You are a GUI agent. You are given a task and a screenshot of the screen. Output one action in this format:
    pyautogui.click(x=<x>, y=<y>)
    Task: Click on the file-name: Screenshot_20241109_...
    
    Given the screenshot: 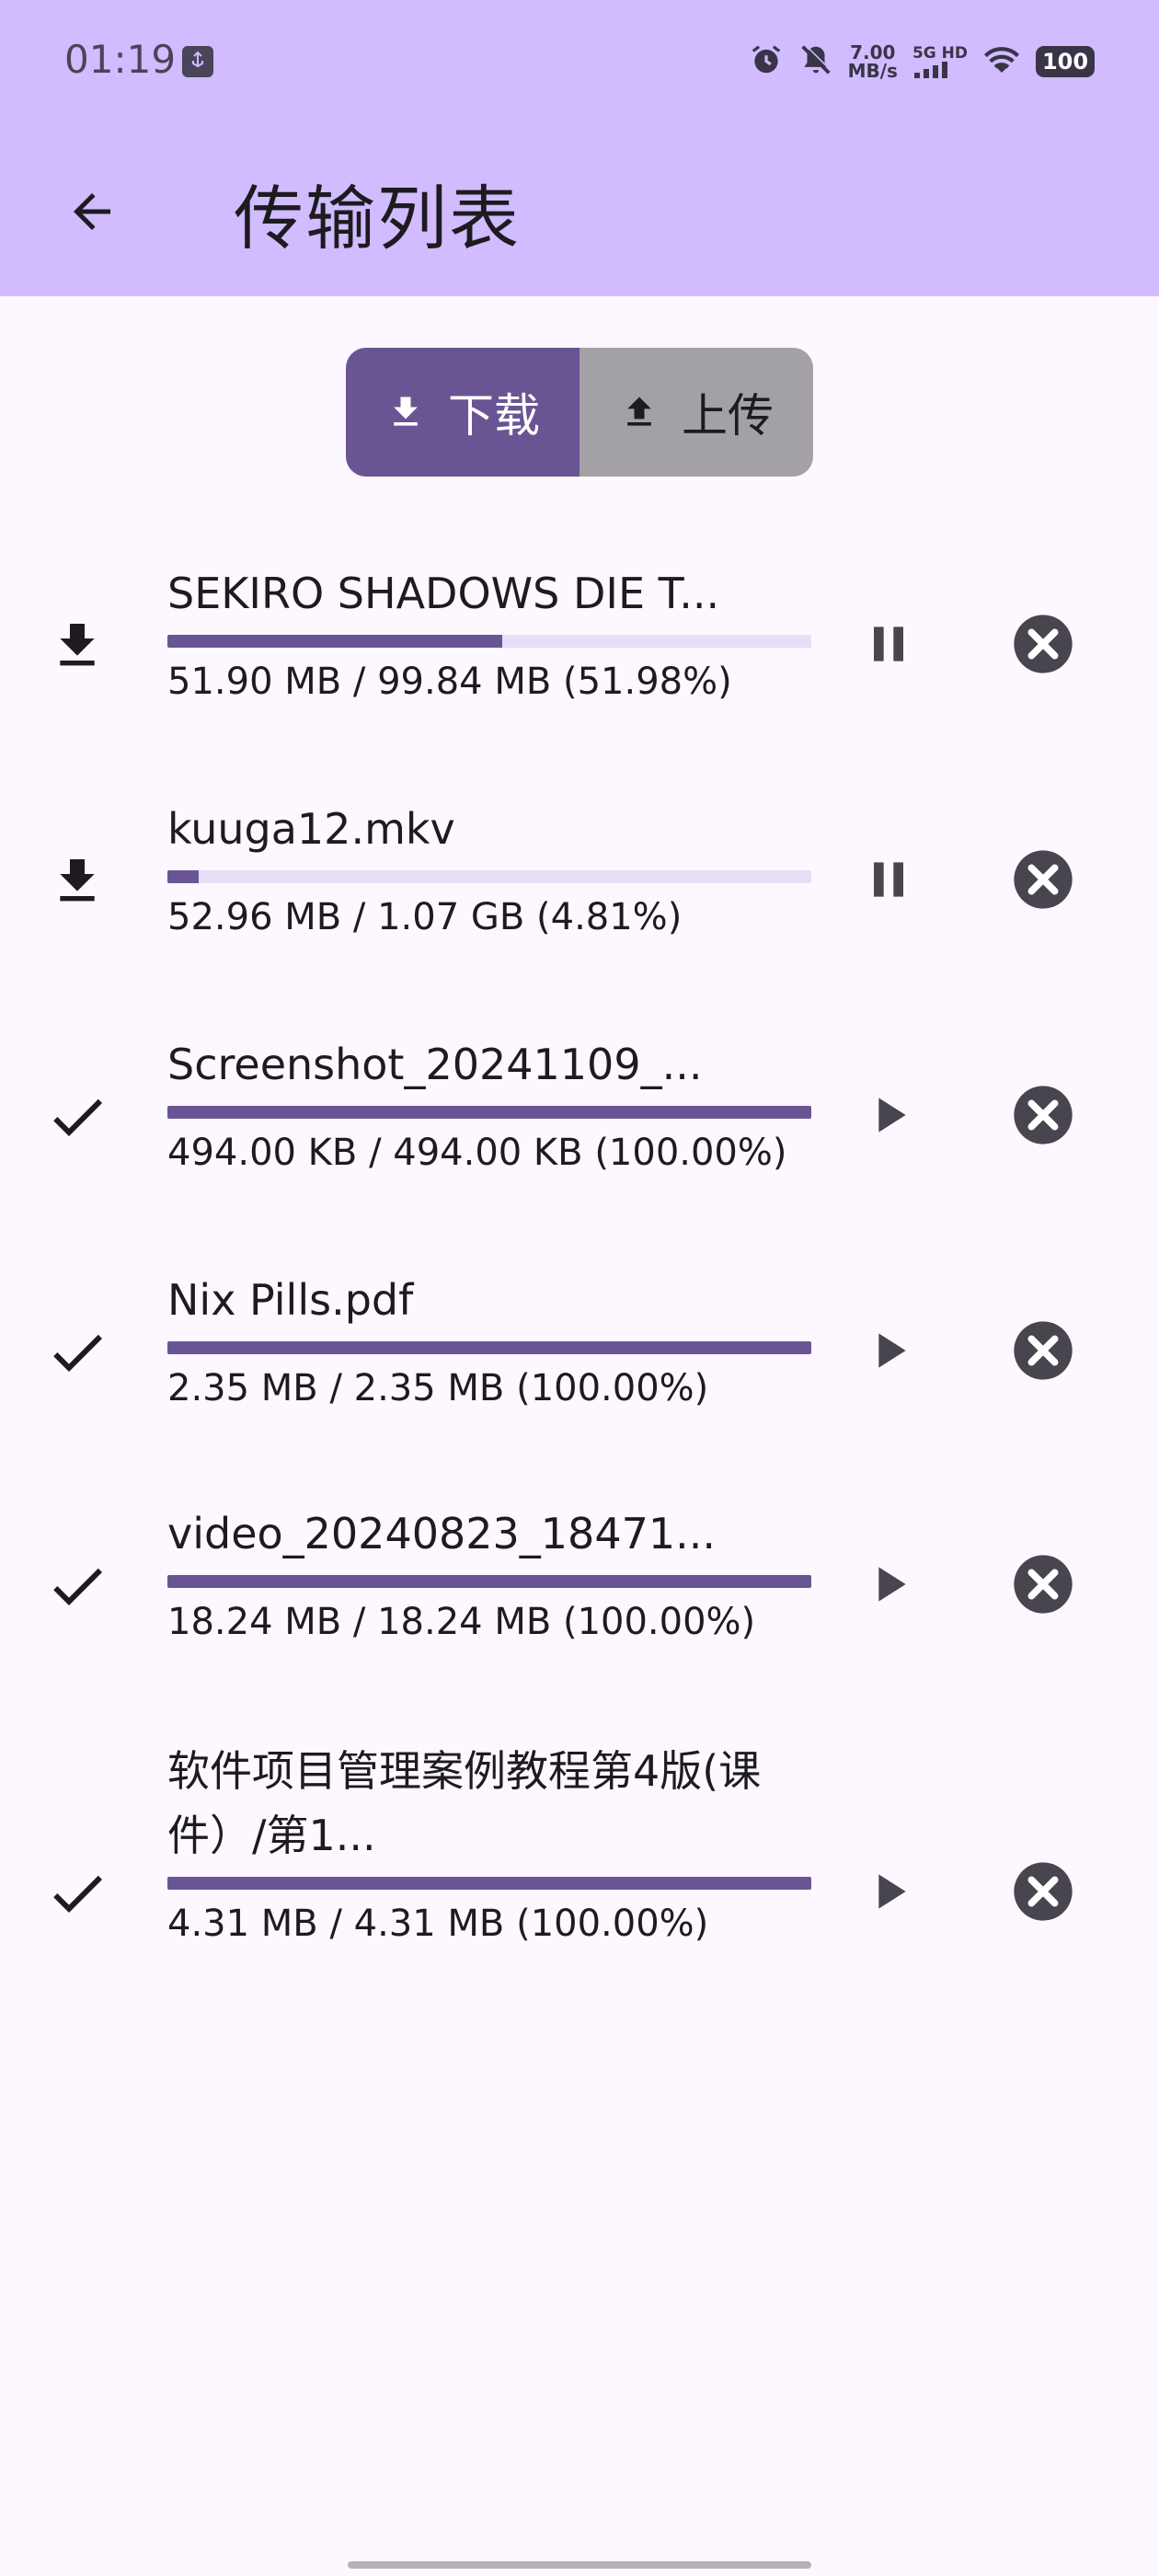 What is the action you would take?
    pyautogui.click(x=435, y=1064)
    